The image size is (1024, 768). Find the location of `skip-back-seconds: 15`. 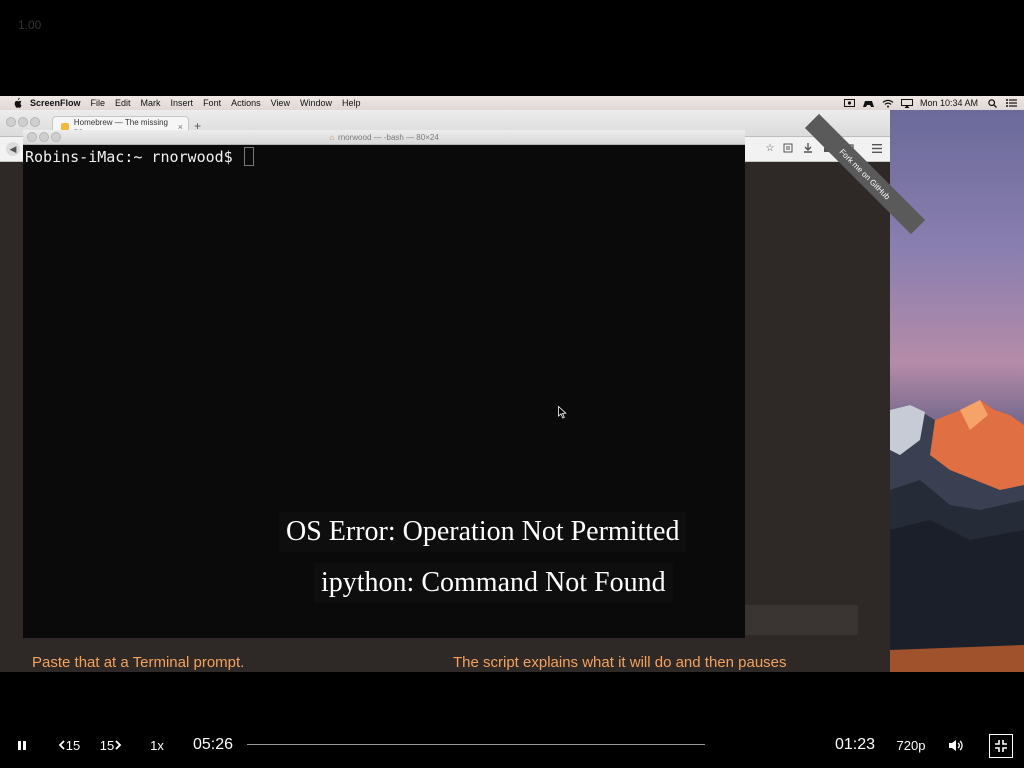

skip-back-seconds: 15 is located at coordinates (73, 745).